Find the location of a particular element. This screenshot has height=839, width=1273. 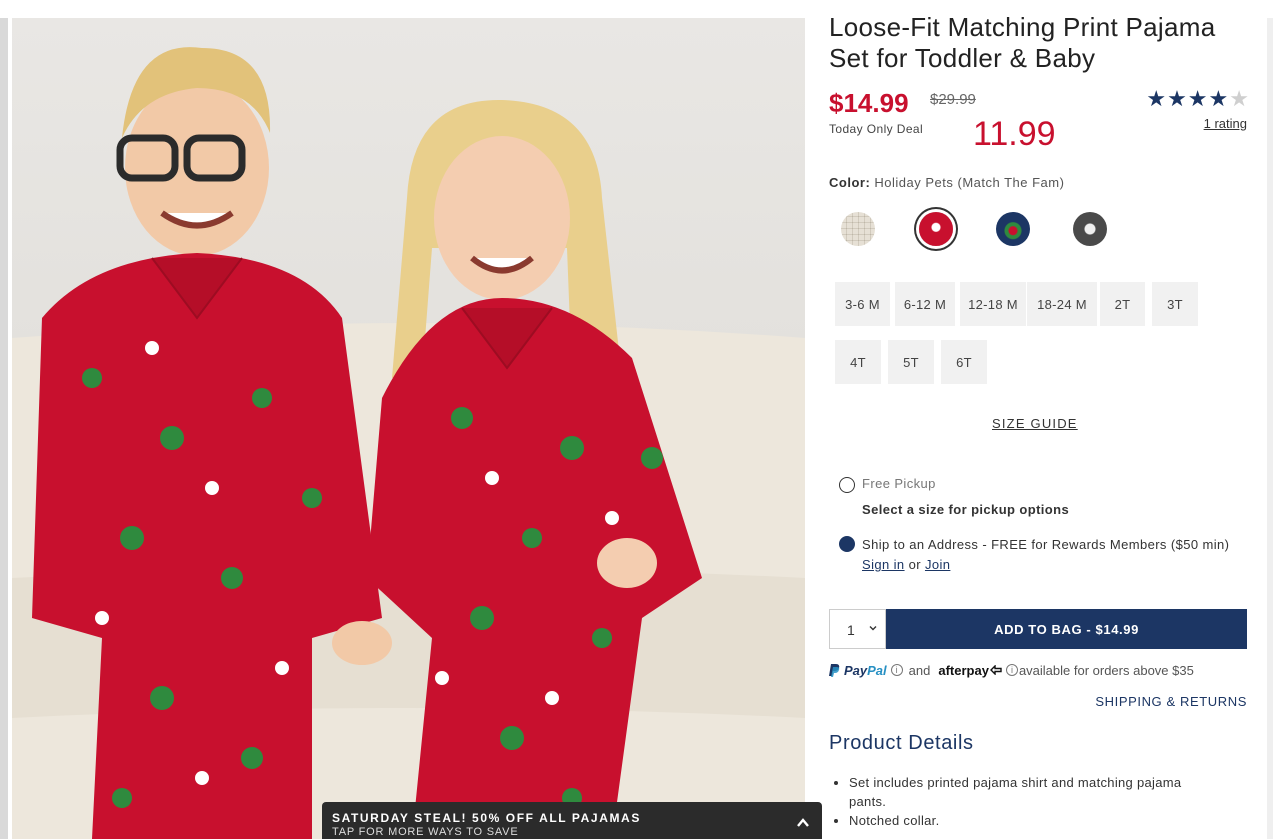

and-text: and is located at coordinates (919, 670).